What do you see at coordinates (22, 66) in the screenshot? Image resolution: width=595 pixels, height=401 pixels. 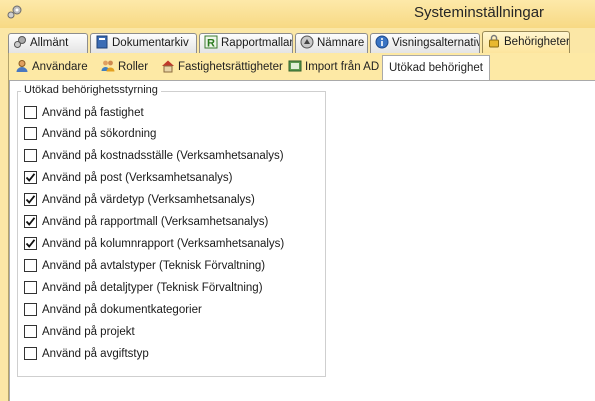 I see `user-icon` at bounding box center [22, 66].